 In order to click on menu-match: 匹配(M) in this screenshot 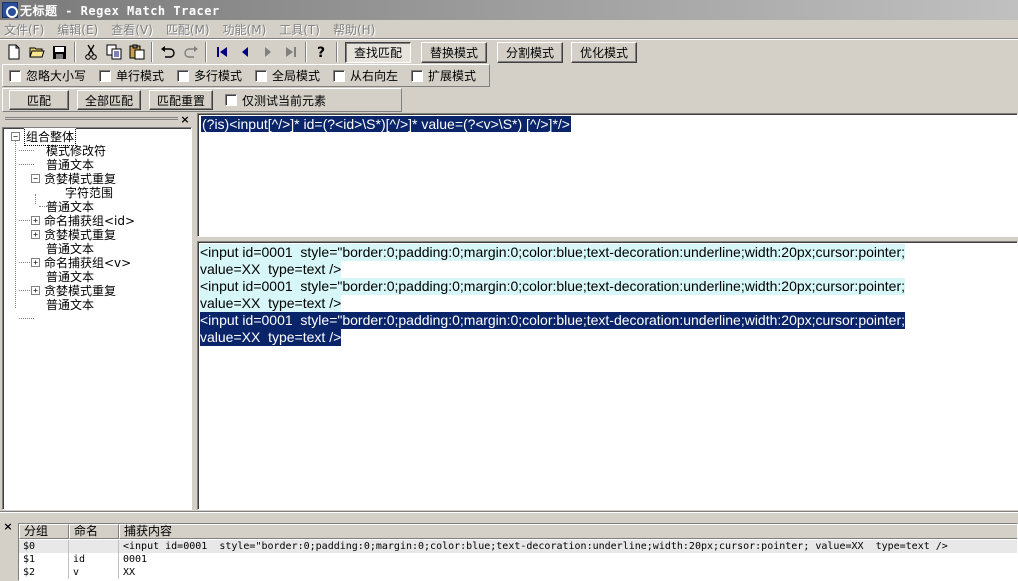, I will do `click(188, 29)`.